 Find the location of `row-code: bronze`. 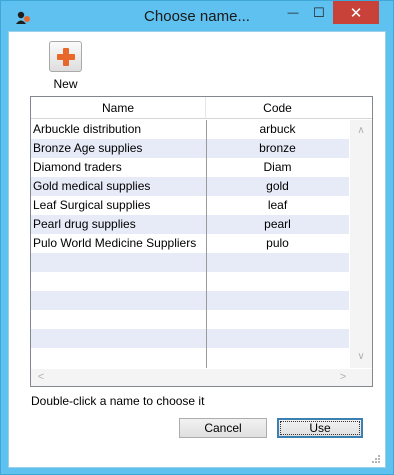

row-code: bronze is located at coordinates (277, 148).